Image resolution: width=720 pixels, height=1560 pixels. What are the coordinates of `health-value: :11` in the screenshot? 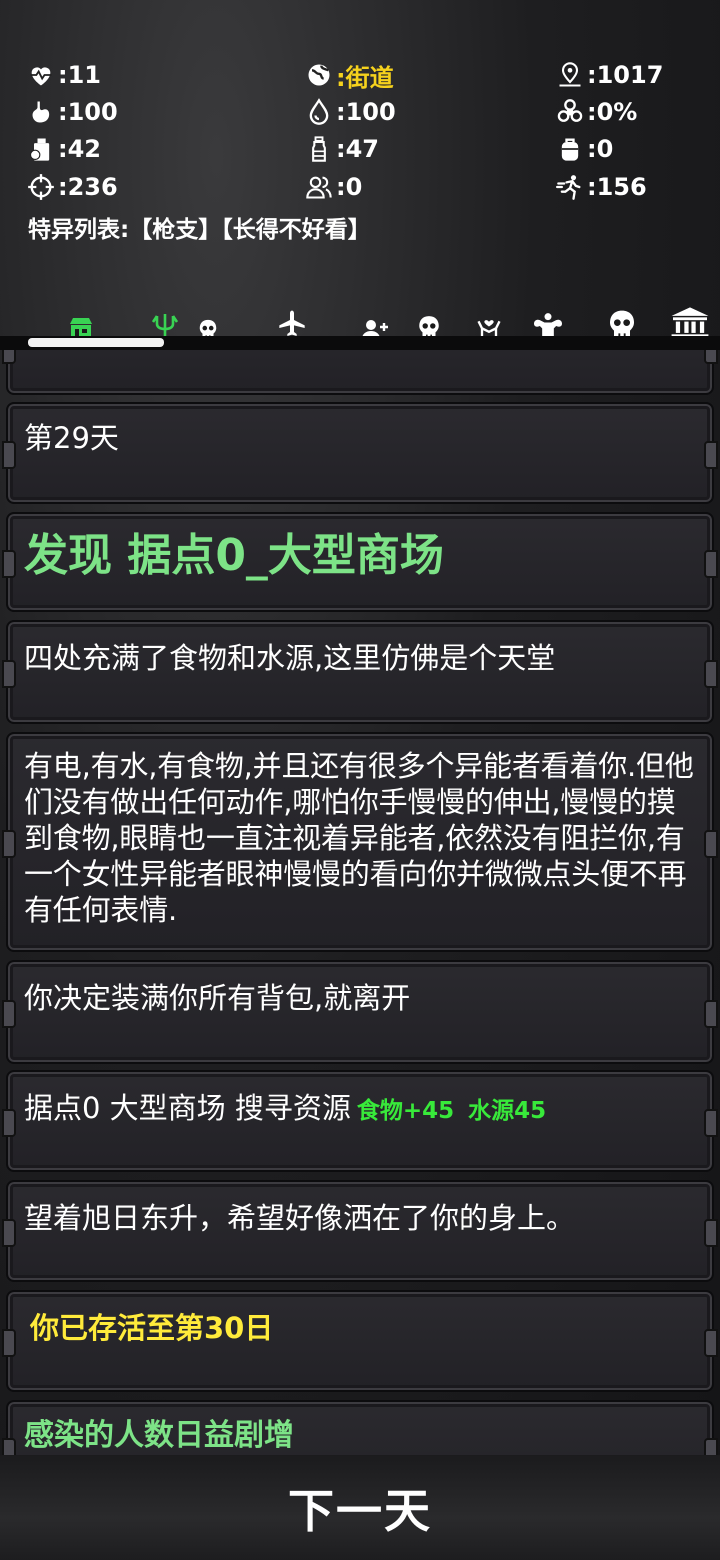 It's located at (79, 75).